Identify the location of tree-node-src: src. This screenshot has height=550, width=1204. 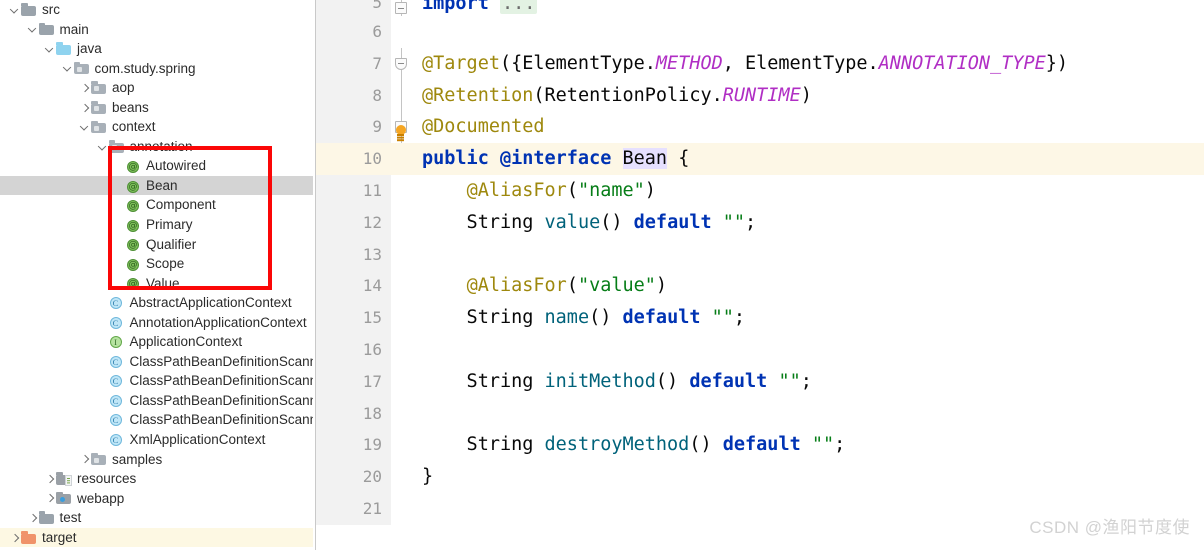
(156, 10).